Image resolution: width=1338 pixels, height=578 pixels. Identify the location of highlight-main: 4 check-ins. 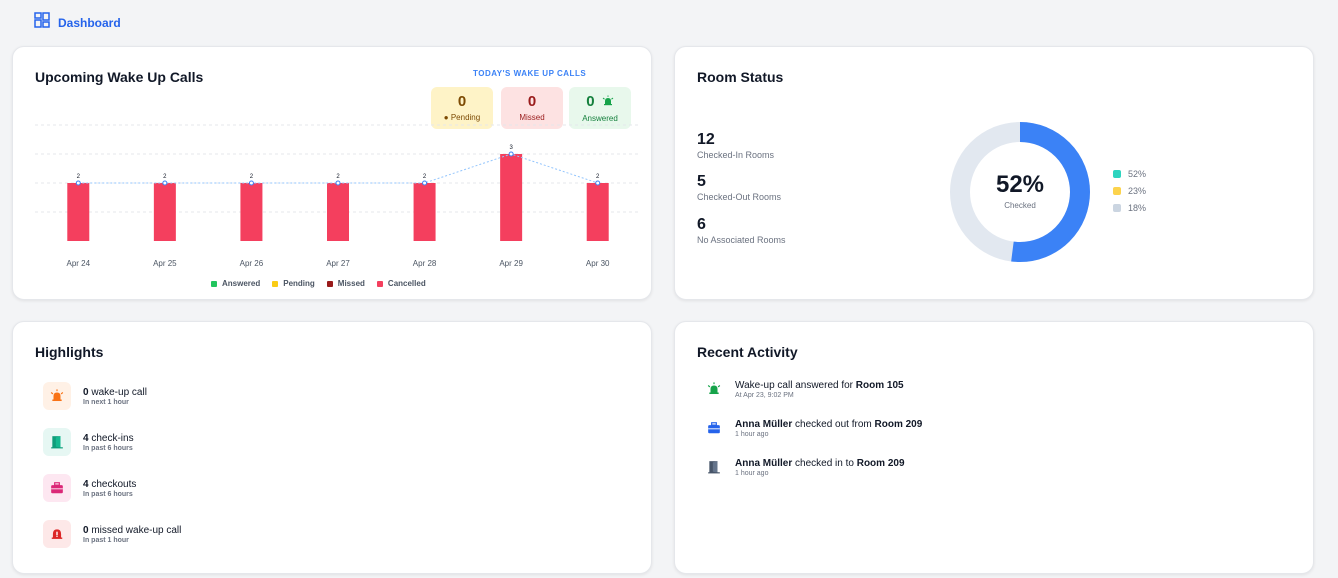
(108, 438).